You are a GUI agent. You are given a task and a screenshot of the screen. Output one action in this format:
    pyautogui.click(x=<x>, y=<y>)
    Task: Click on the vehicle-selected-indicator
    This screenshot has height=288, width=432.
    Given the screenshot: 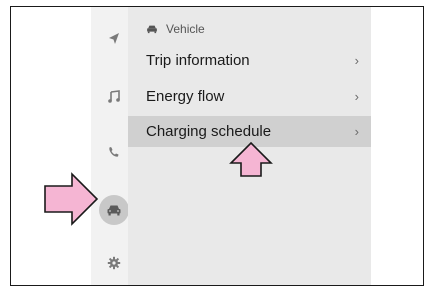 What is the action you would take?
    pyautogui.click(x=114, y=210)
    